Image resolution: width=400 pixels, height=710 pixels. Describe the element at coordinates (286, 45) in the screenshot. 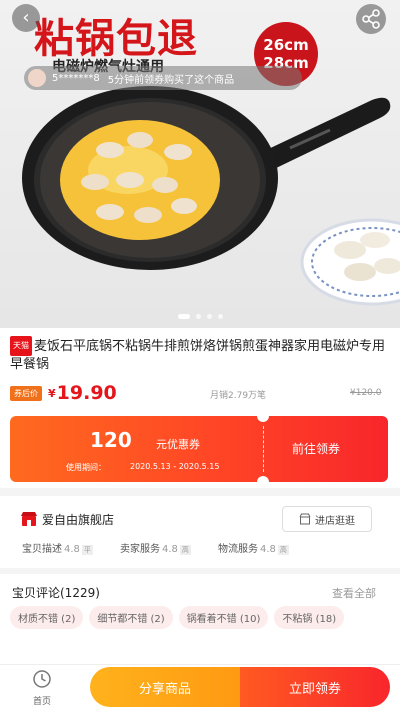

I see `size-26: 26cm` at that location.